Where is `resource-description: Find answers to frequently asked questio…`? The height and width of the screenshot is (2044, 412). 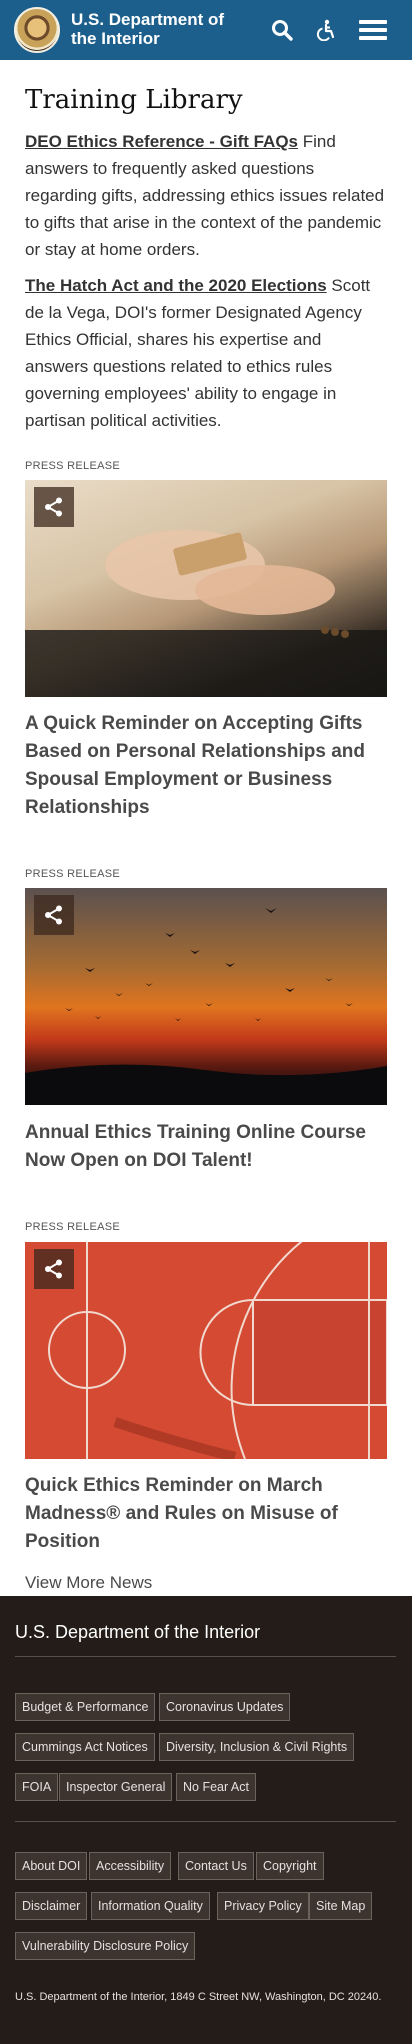
resource-description: Find answers to frequently asked questio… is located at coordinates (205, 195).